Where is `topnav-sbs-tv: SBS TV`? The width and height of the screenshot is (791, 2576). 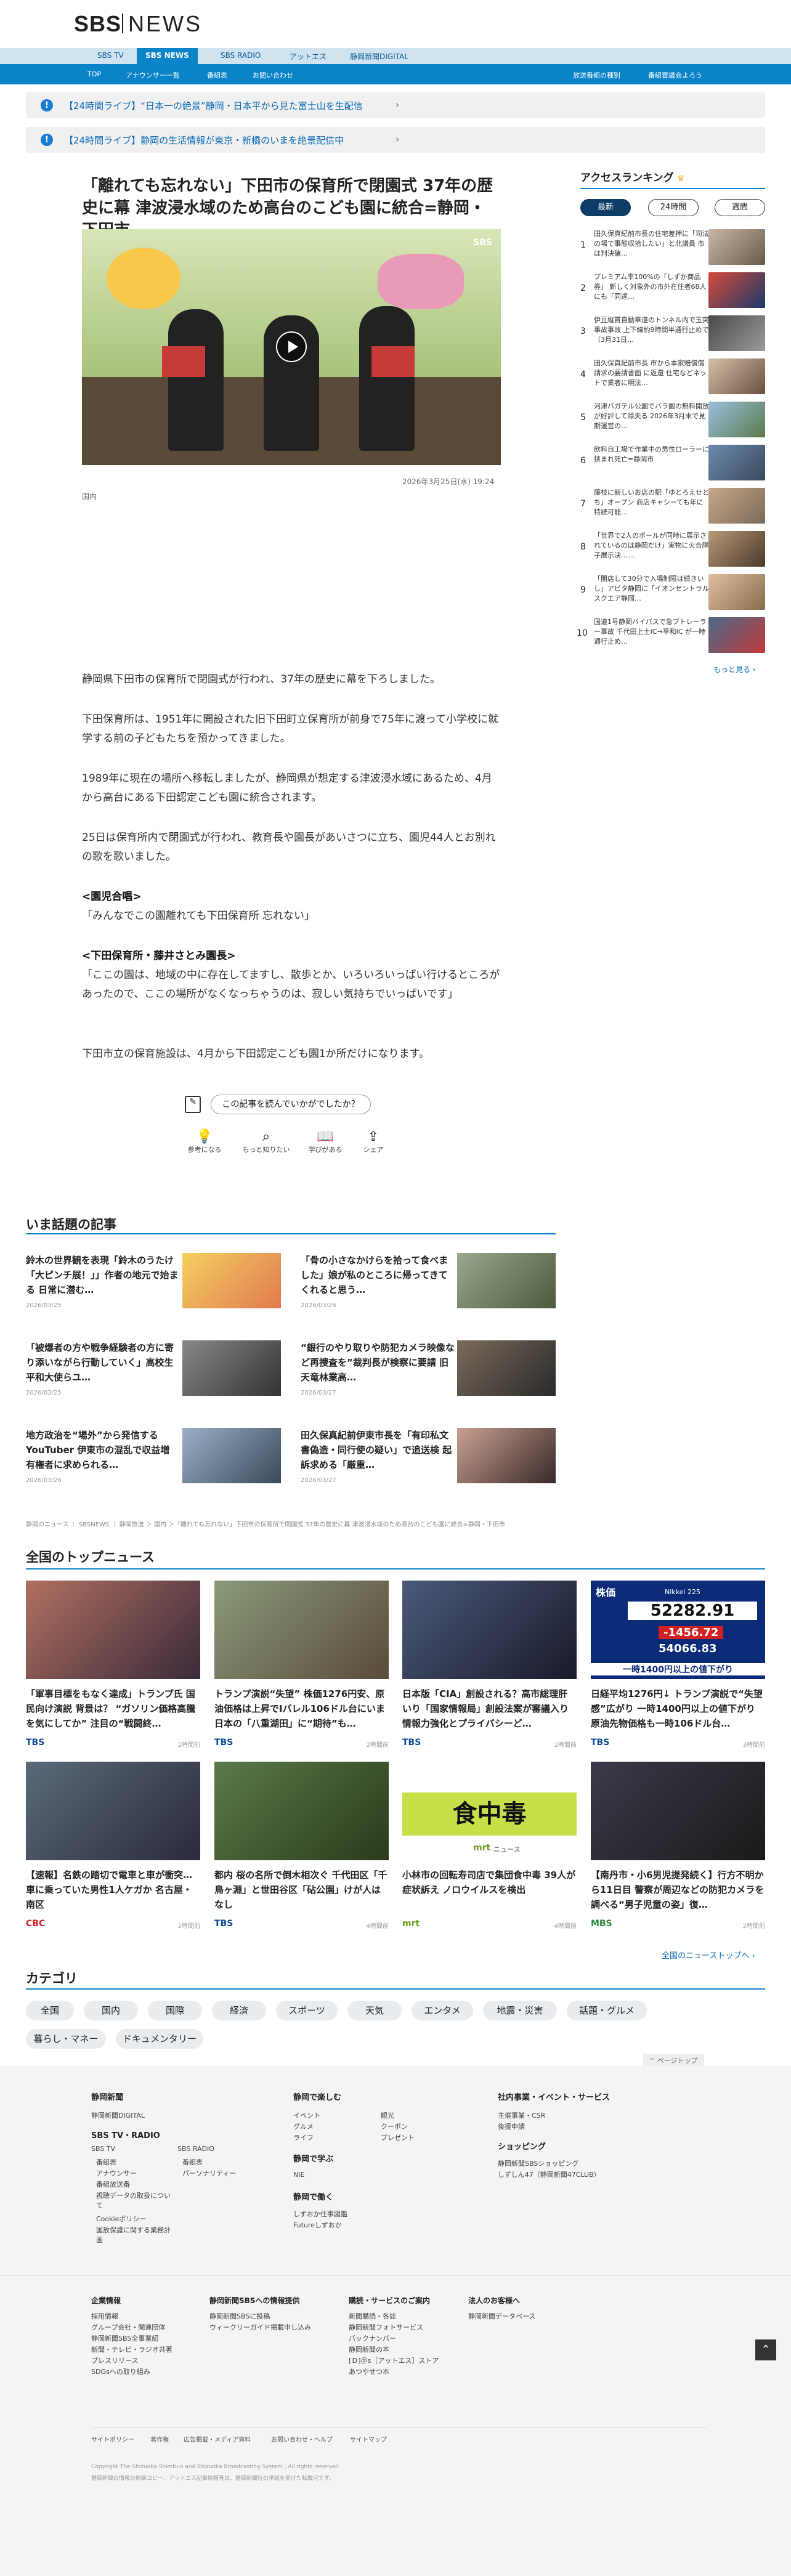
topnav-sbs-tv: SBS TV is located at coordinates (110, 55).